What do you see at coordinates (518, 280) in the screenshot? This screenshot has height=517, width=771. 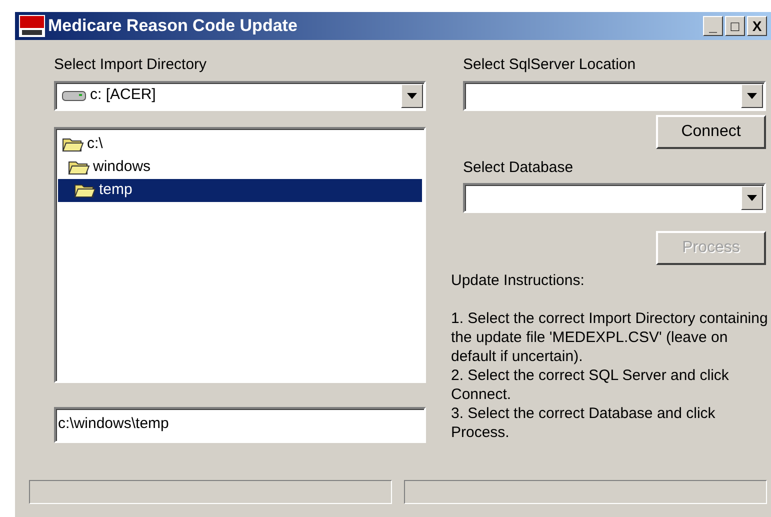 I see `instructions-heading: Update Instructions:` at bounding box center [518, 280].